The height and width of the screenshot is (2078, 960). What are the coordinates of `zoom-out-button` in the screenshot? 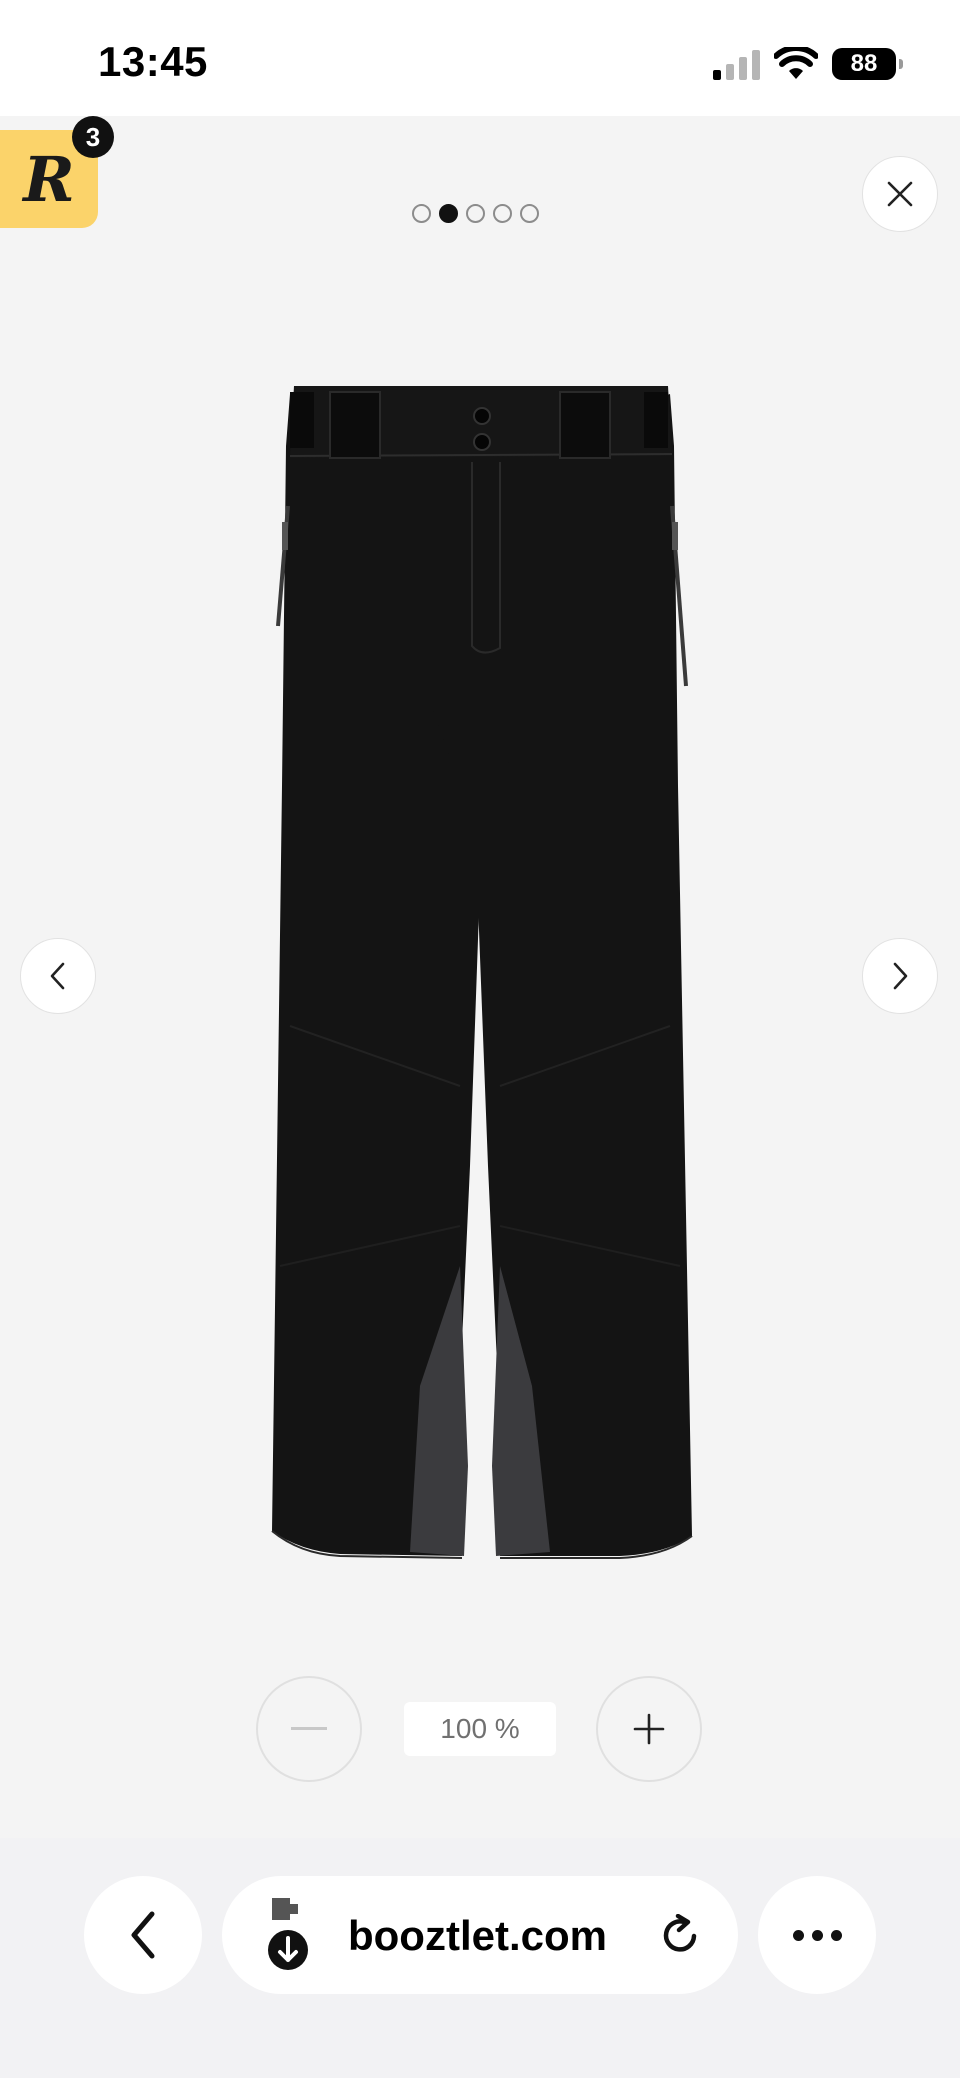 It's located at (309, 1729).